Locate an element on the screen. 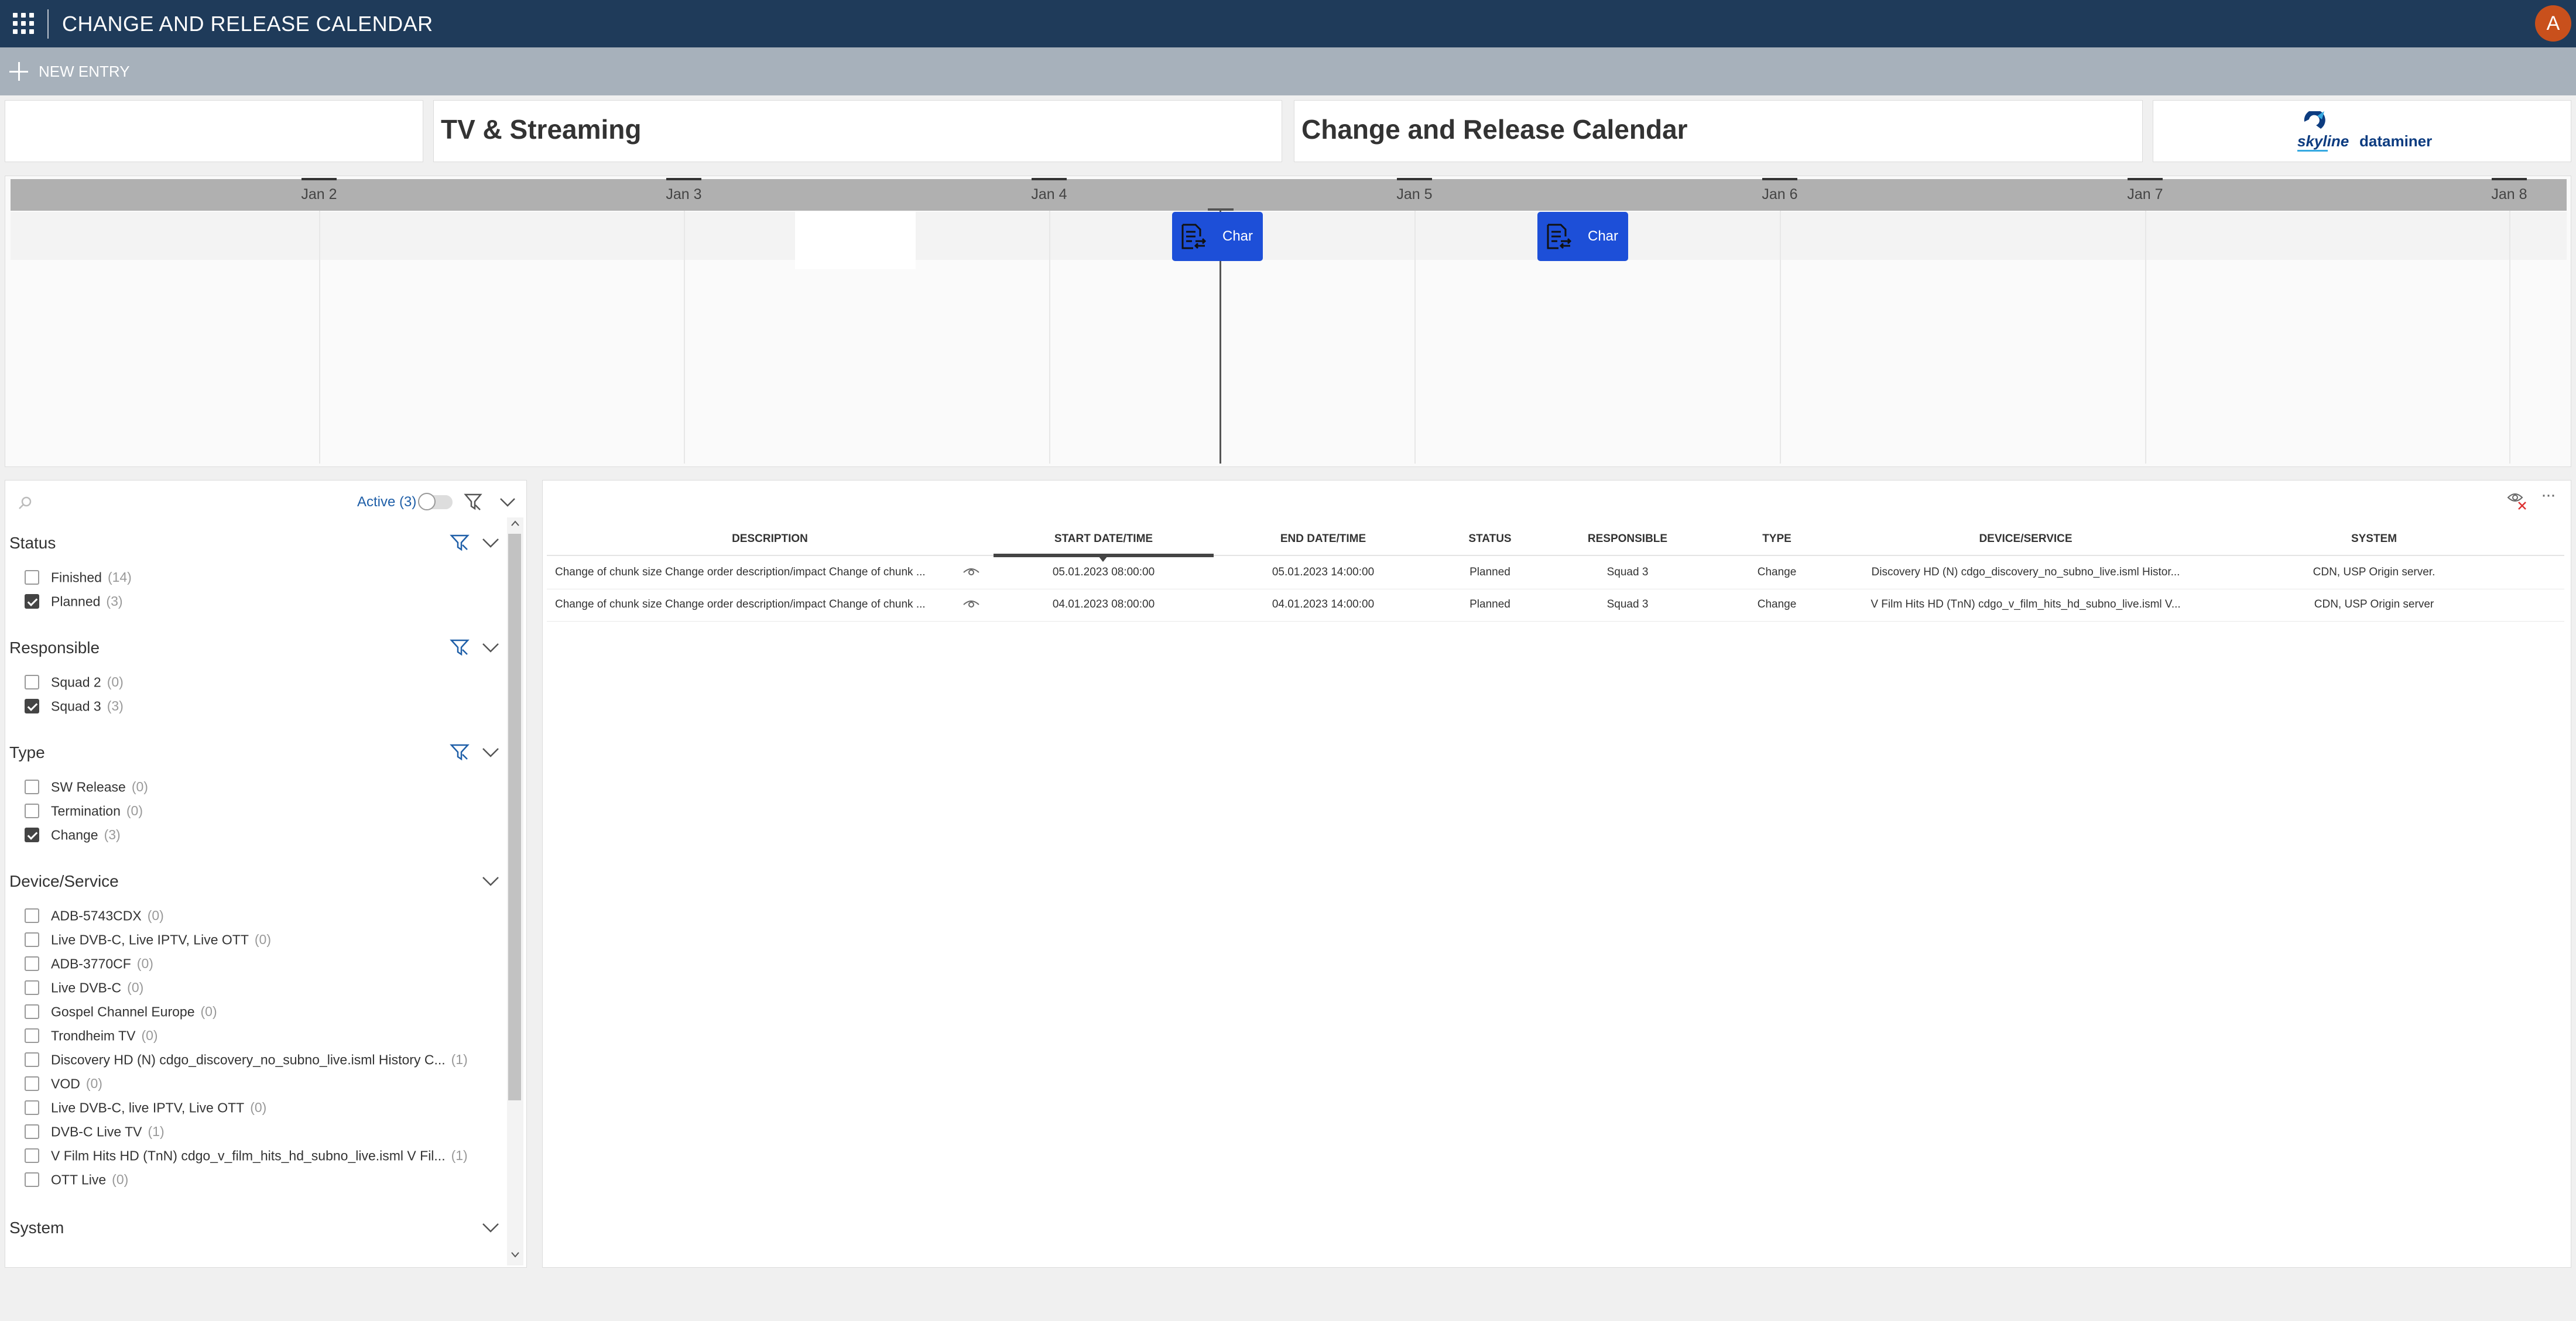  column-header-responsible: RESPONSIBLE is located at coordinates (1627, 539).